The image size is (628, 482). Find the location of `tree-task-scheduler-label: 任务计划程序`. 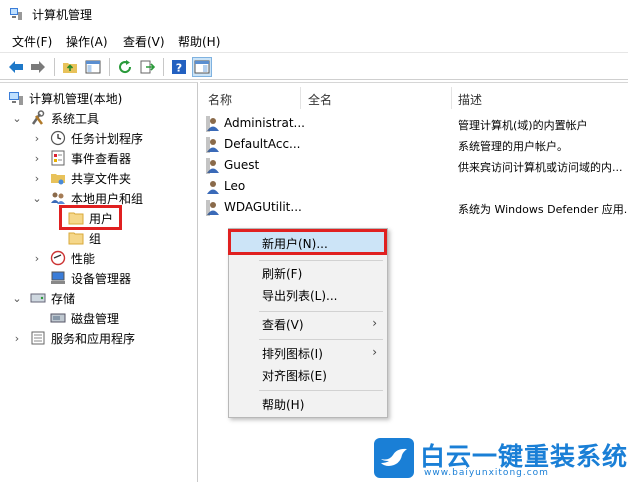

tree-task-scheduler-label: 任务计划程序 is located at coordinates (107, 138).